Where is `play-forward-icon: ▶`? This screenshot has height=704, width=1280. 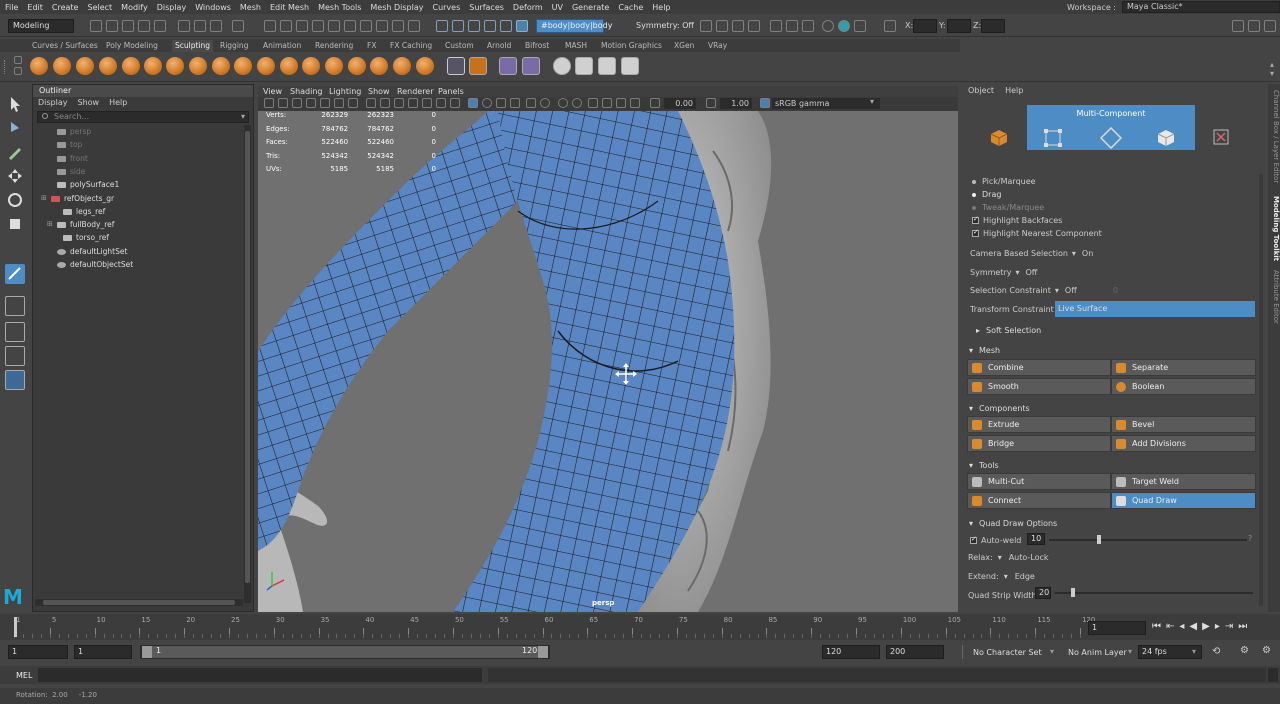 play-forward-icon: ▶ is located at coordinates (1206, 626).